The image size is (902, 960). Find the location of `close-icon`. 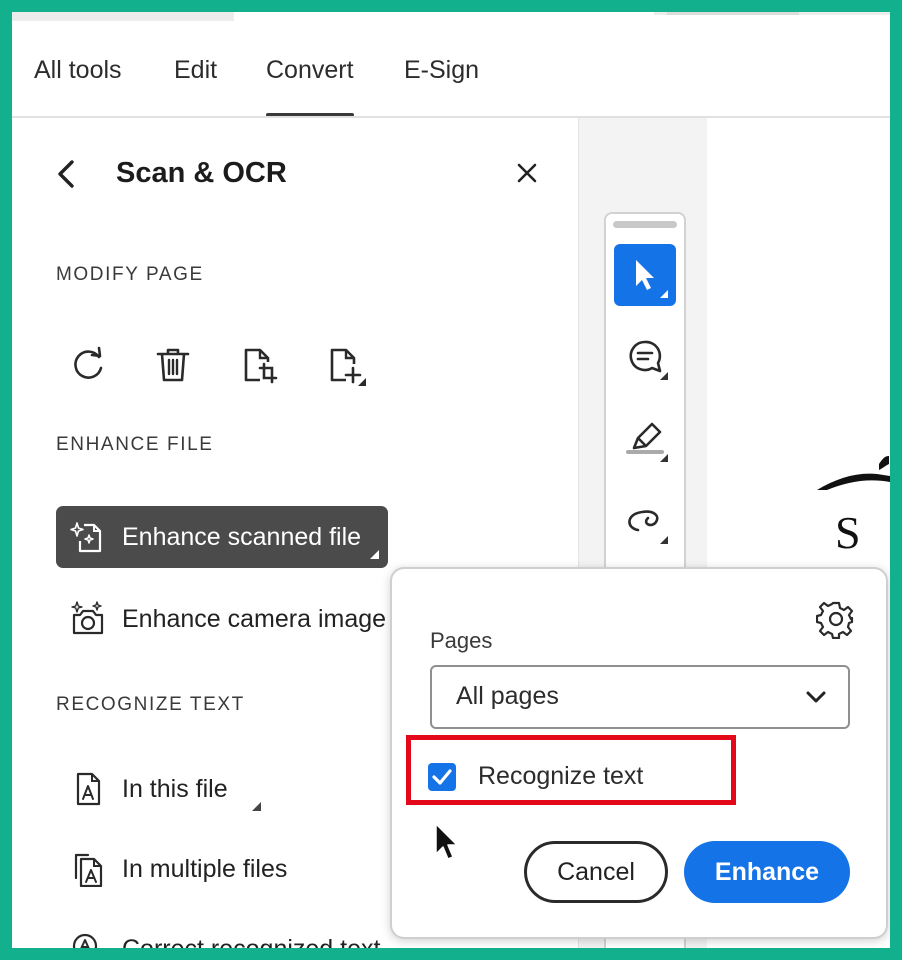

close-icon is located at coordinates (527, 173).